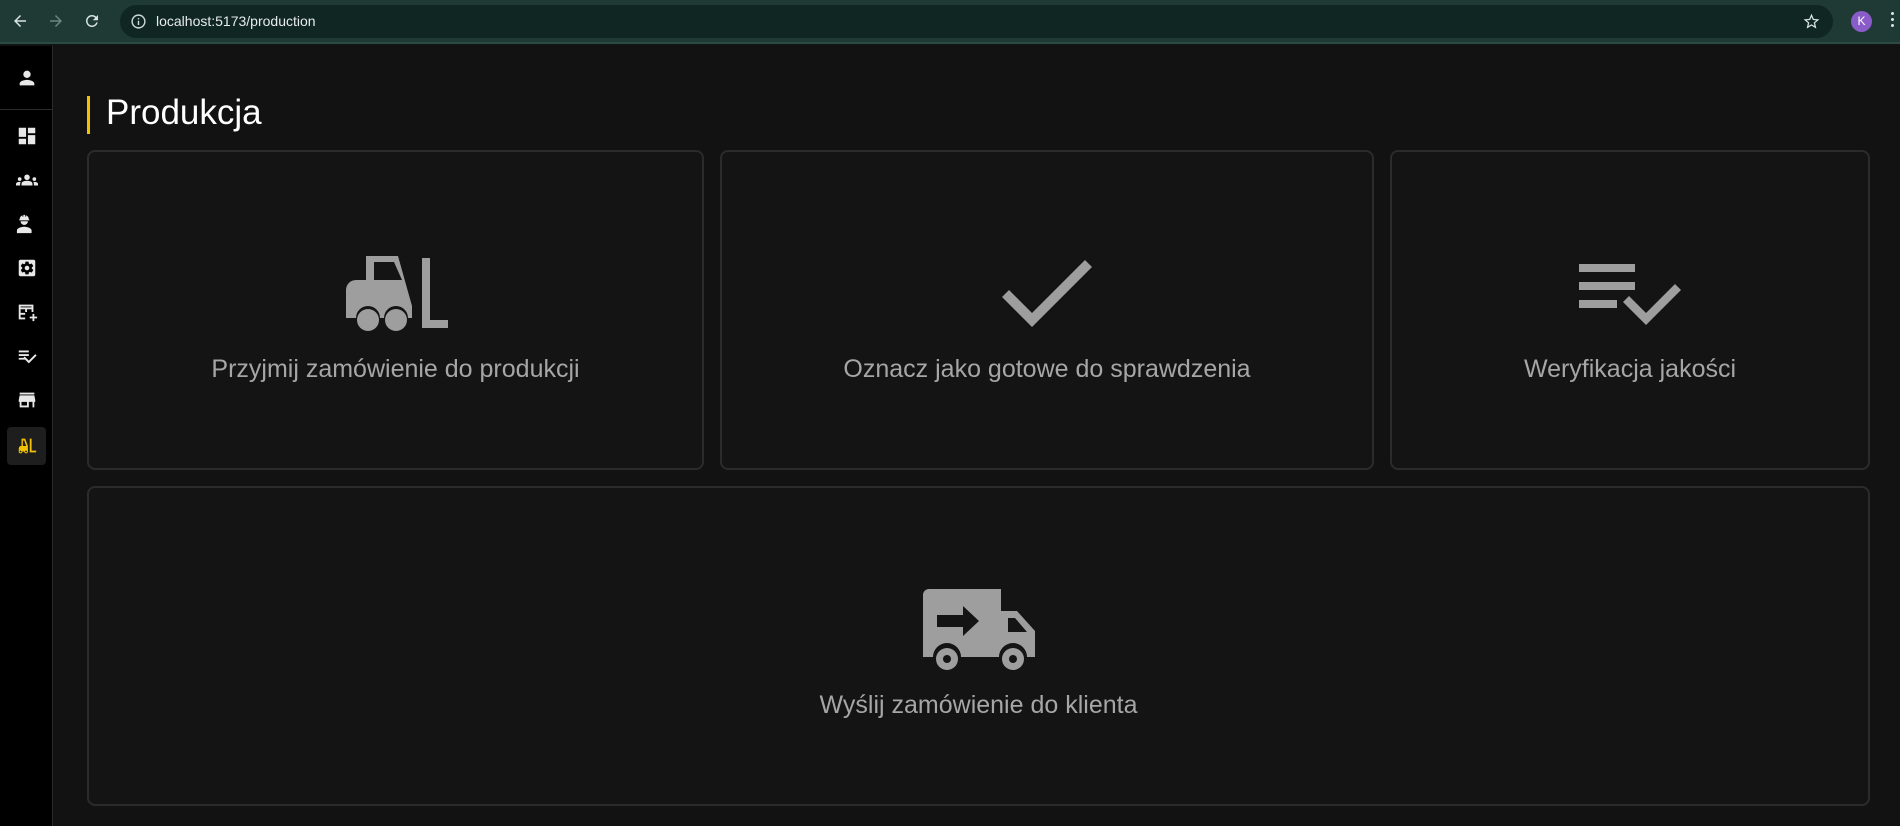  What do you see at coordinates (1047, 295) in the screenshot?
I see `check-icon` at bounding box center [1047, 295].